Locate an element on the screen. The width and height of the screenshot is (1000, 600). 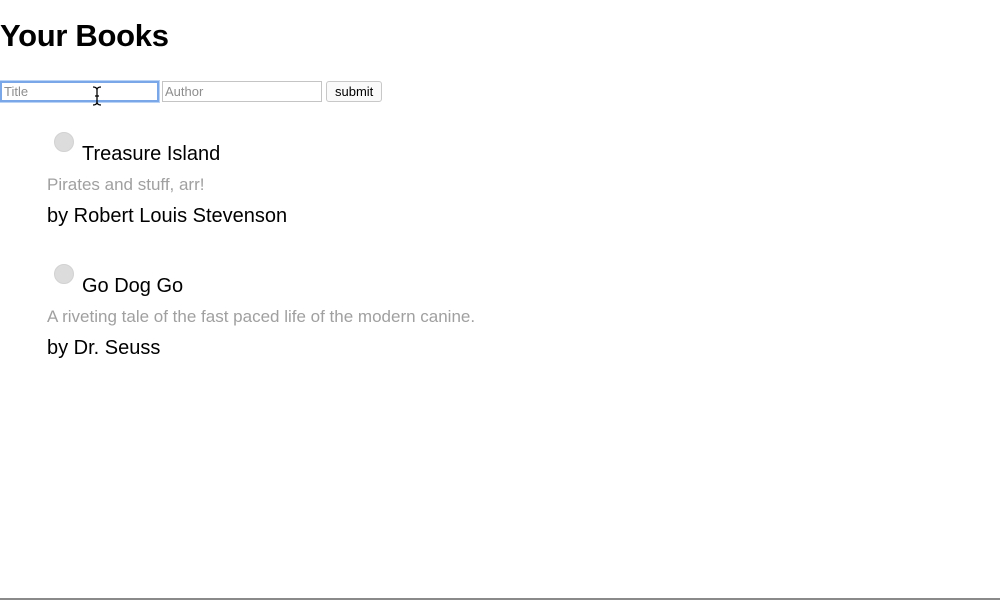
submit-button: submit is located at coordinates (354, 91).